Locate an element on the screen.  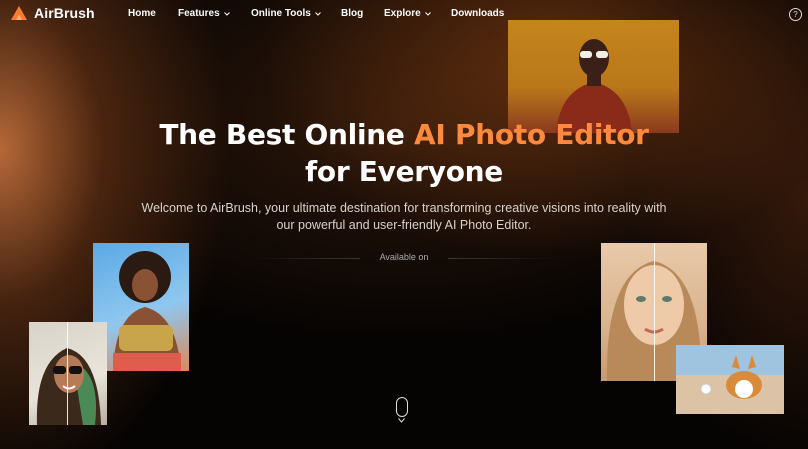
nav-blog: Blog is located at coordinates (352, 13).